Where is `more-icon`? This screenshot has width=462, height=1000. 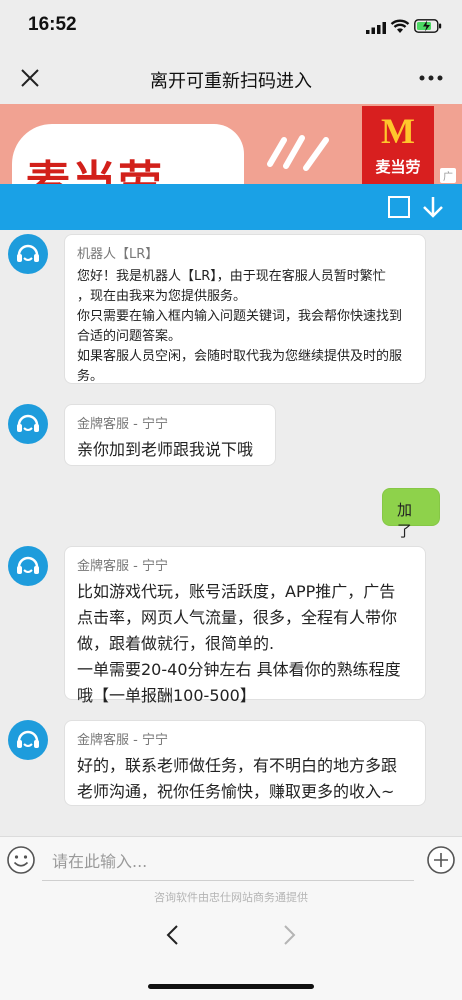 more-icon is located at coordinates (431, 78).